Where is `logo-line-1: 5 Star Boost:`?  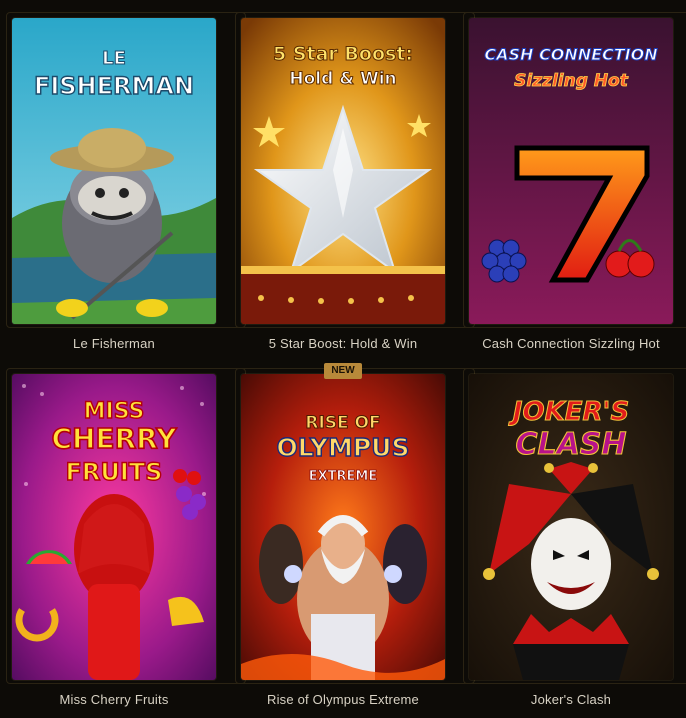
logo-line-1: 5 Star Boost: is located at coordinates (343, 54).